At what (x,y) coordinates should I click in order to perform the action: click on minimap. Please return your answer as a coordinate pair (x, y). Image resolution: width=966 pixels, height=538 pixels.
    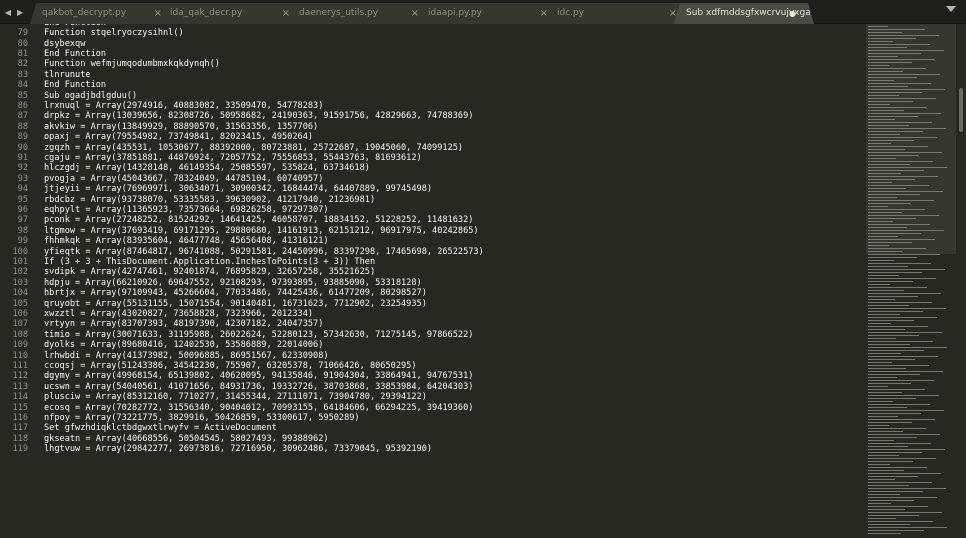
    Looking at the image, I should click on (911, 281).